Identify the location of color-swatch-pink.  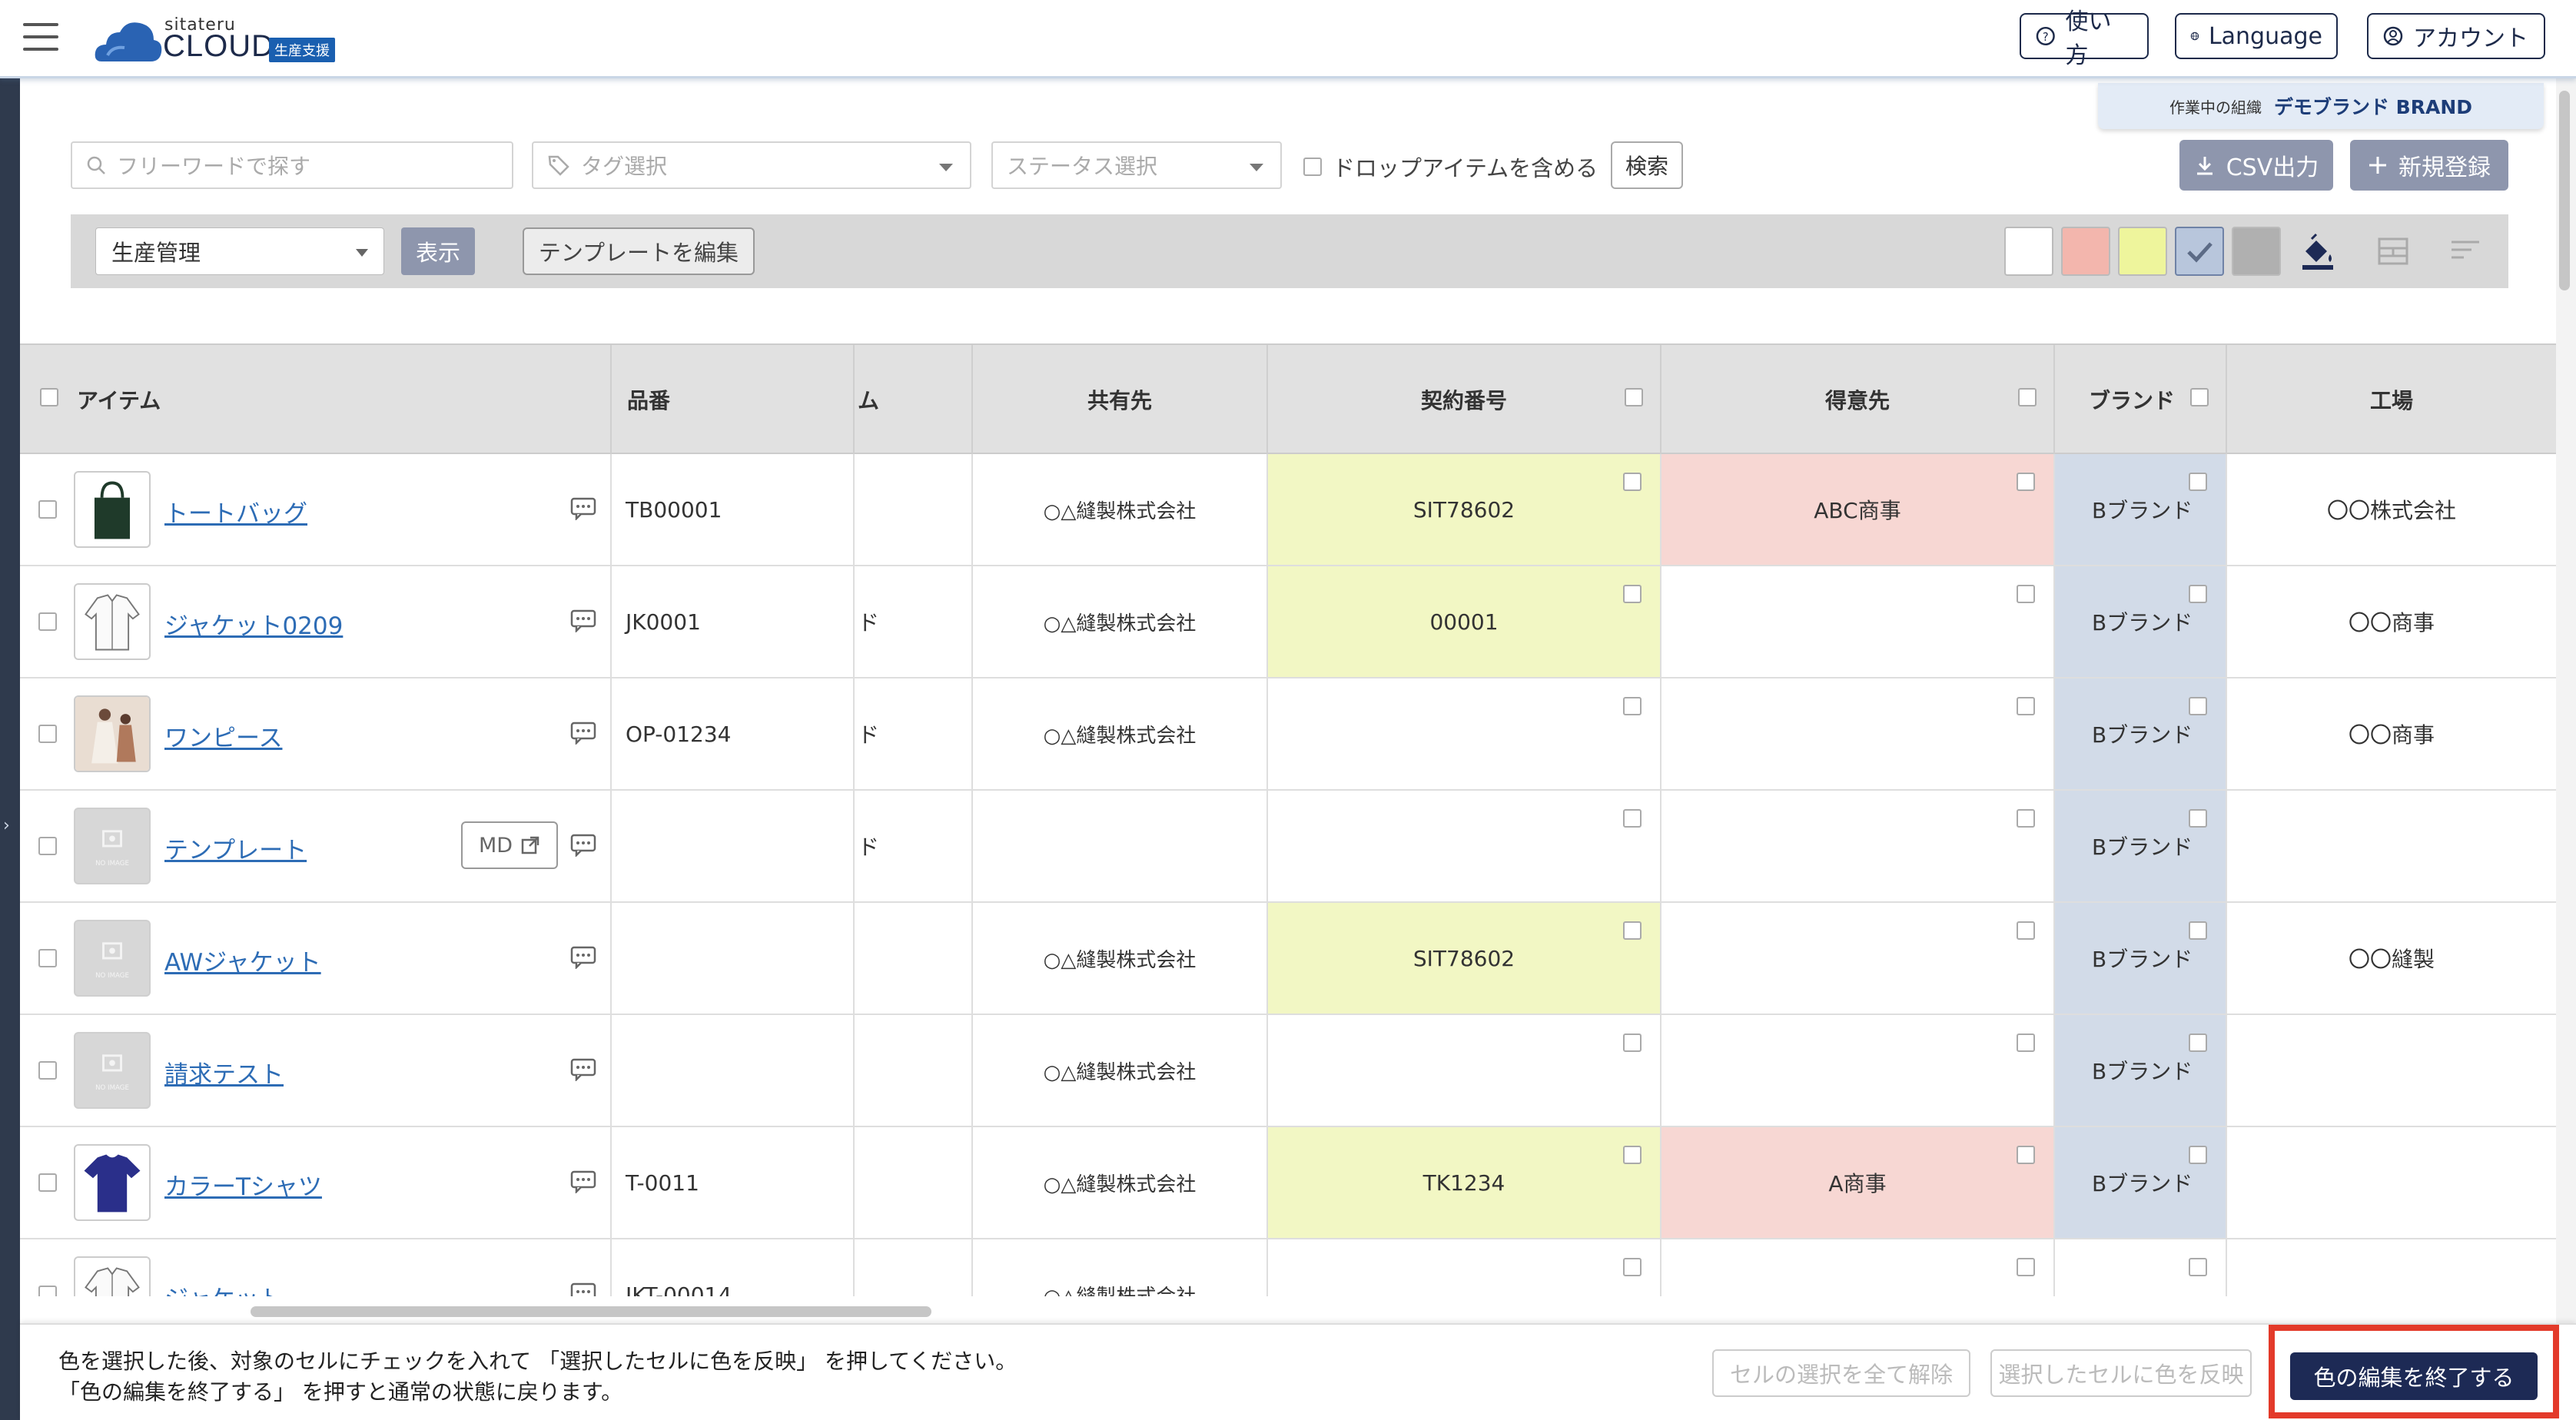
(2085, 251).